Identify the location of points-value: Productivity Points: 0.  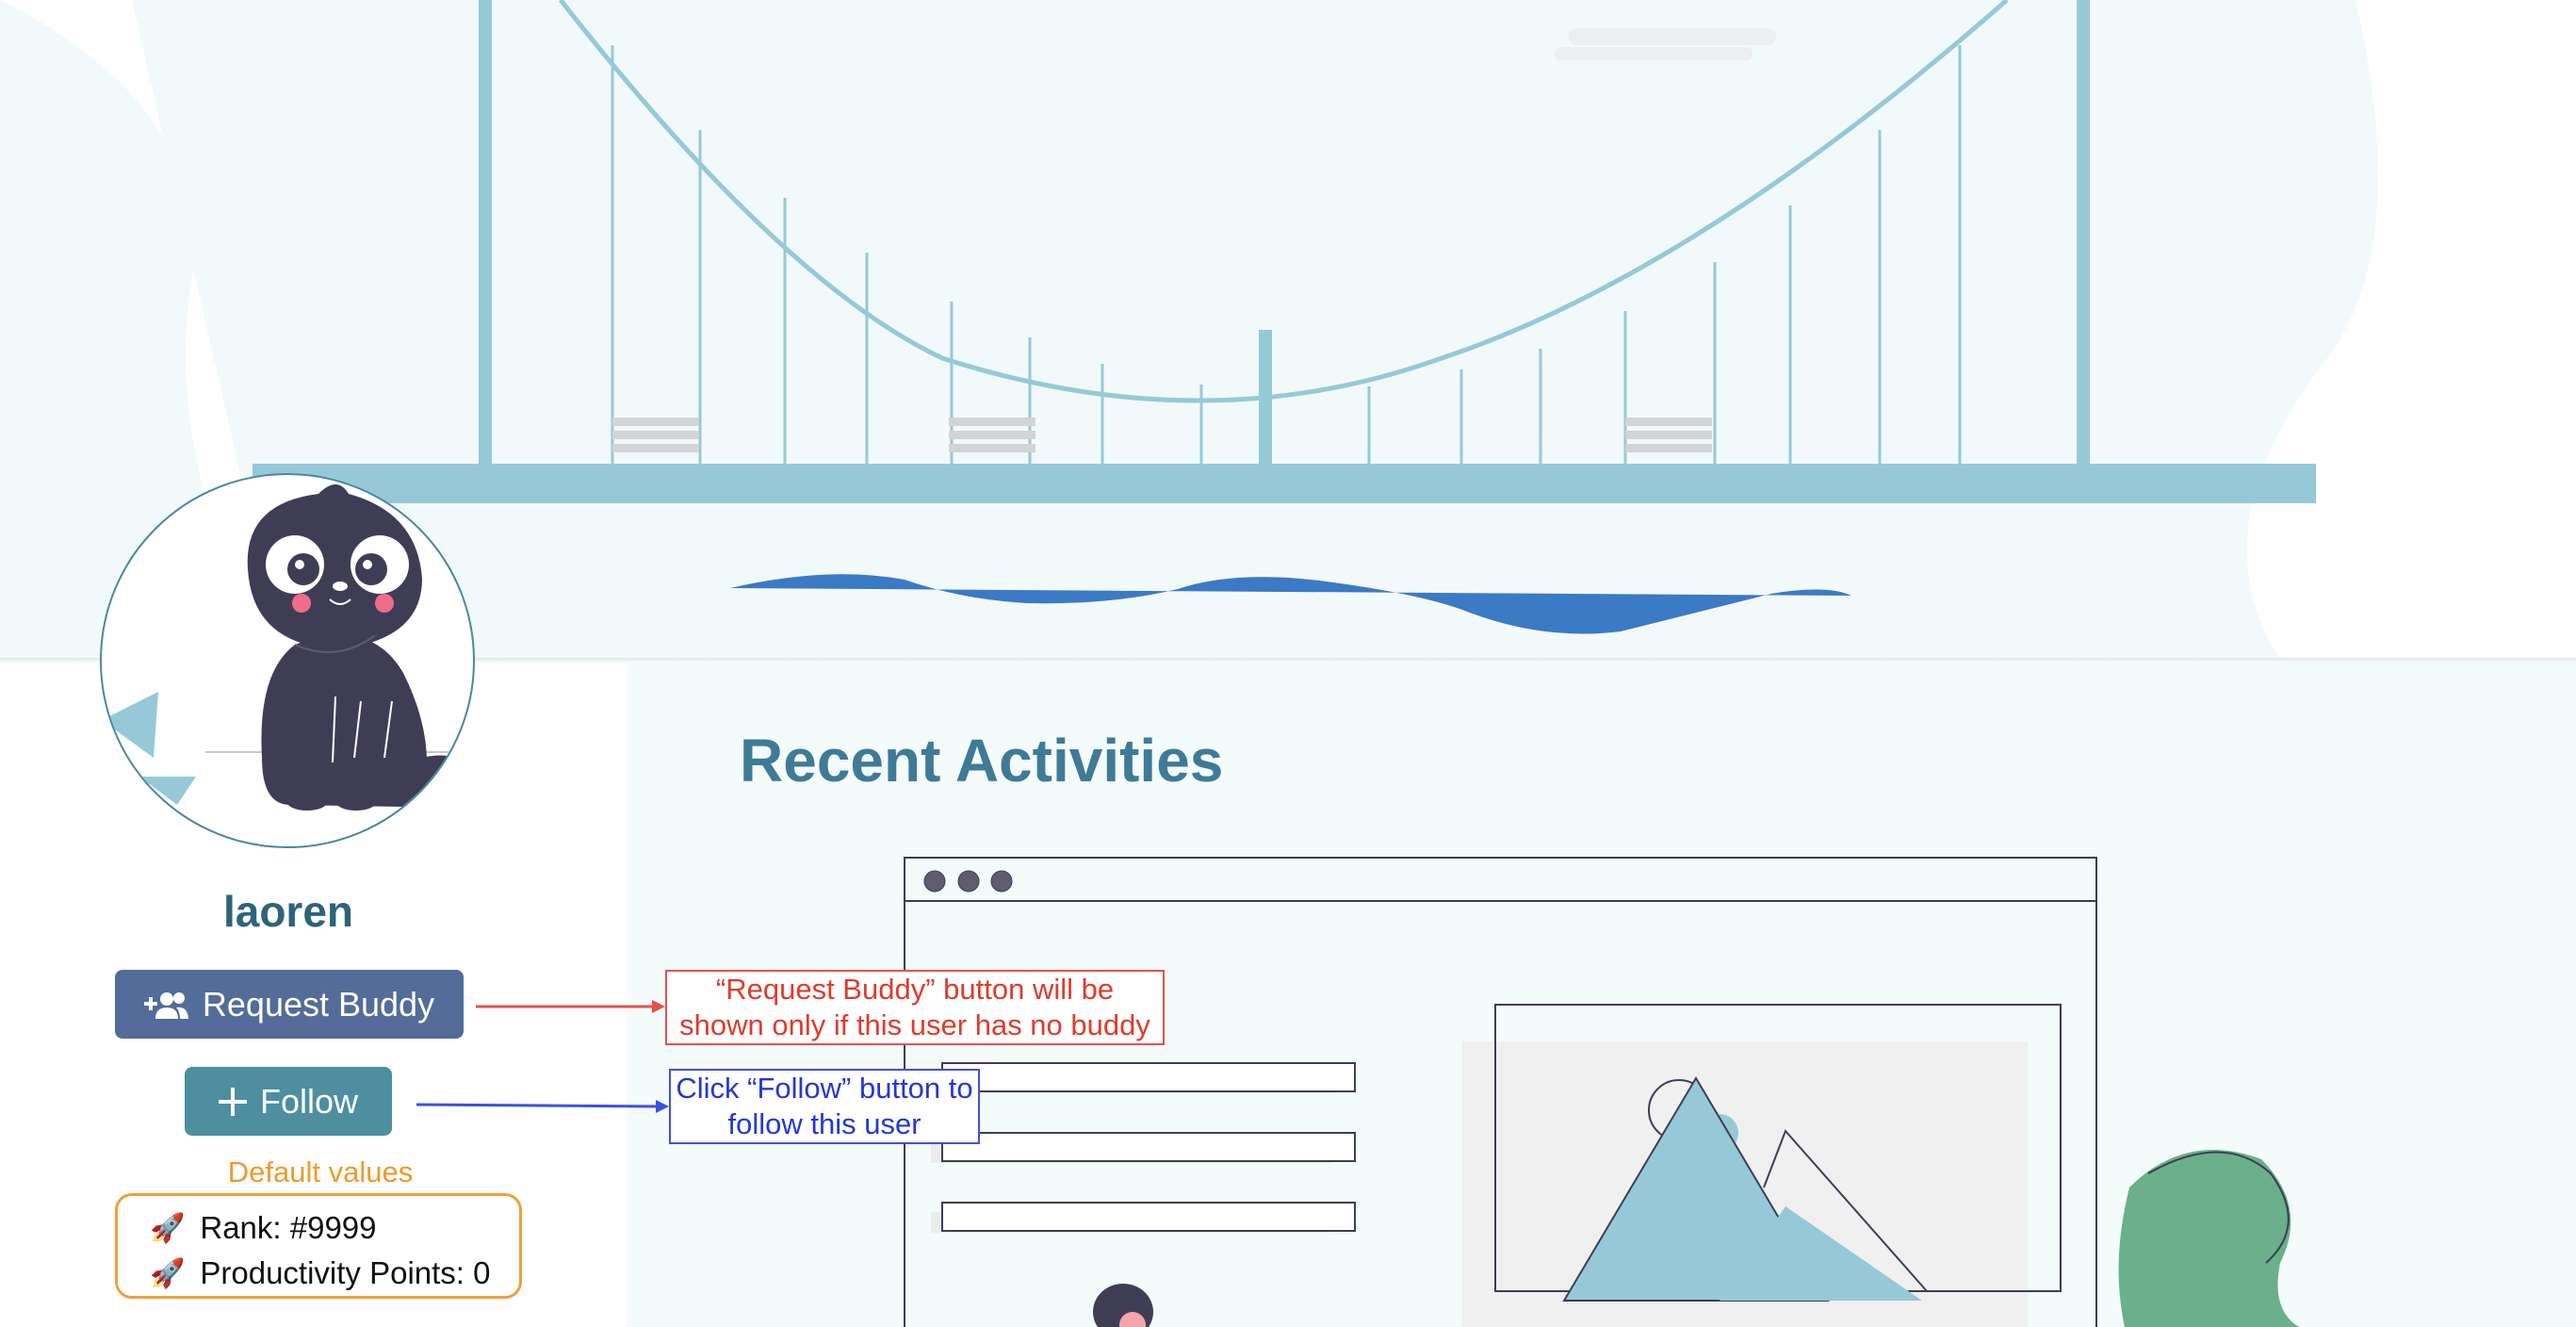
(345, 1273).